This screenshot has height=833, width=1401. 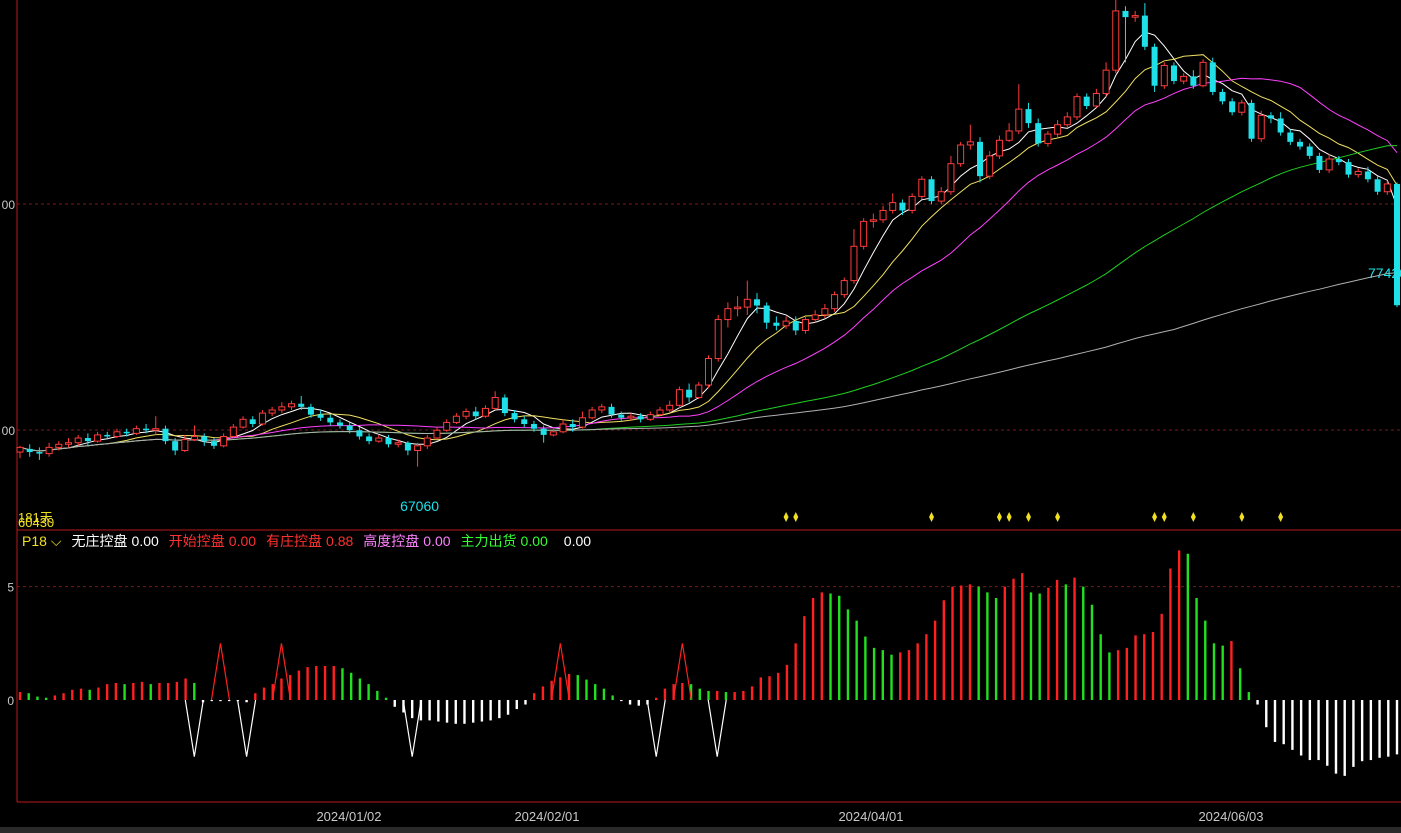 What do you see at coordinates (1384, 273) in the screenshot?
I see `last-price-label: 77420` at bounding box center [1384, 273].